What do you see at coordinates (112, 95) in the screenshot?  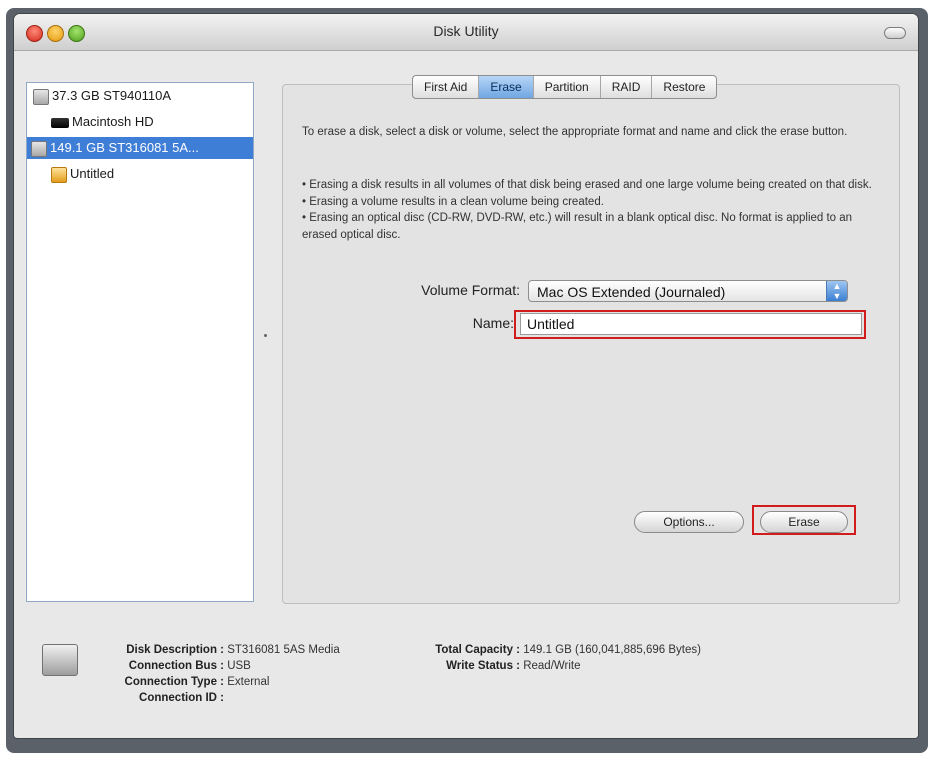 I see `sidebar-item-label: 37.3 GB ST940110A` at bounding box center [112, 95].